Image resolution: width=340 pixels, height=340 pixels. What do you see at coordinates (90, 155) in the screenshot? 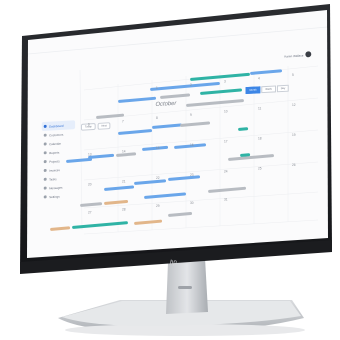
I see `day-number: 13` at bounding box center [90, 155].